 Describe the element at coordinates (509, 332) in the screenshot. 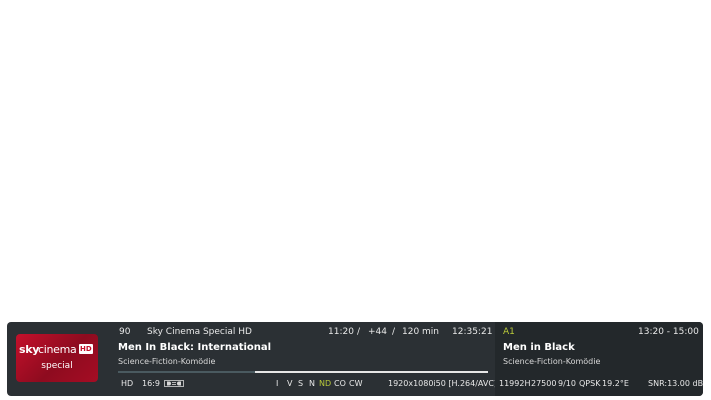

I see `next-slot: A1` at that location.